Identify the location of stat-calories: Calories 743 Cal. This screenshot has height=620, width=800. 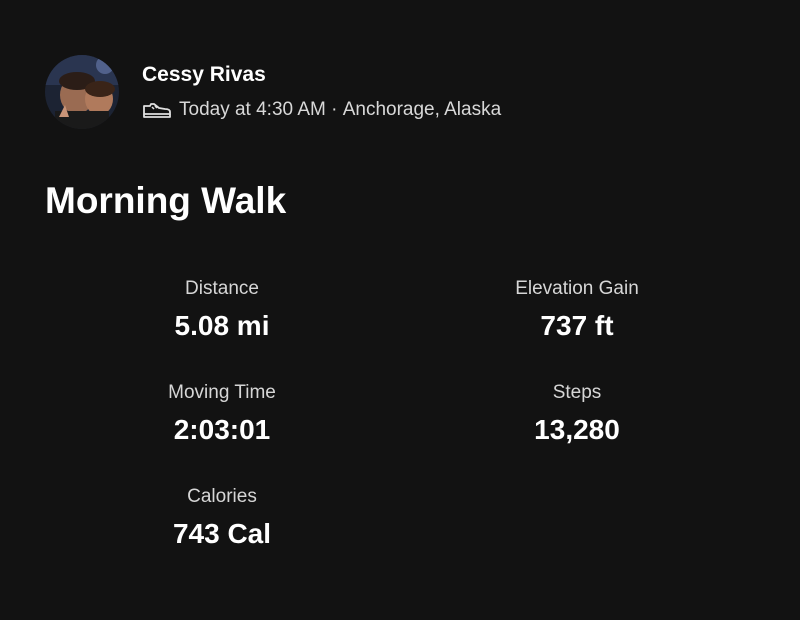
(222, 518).